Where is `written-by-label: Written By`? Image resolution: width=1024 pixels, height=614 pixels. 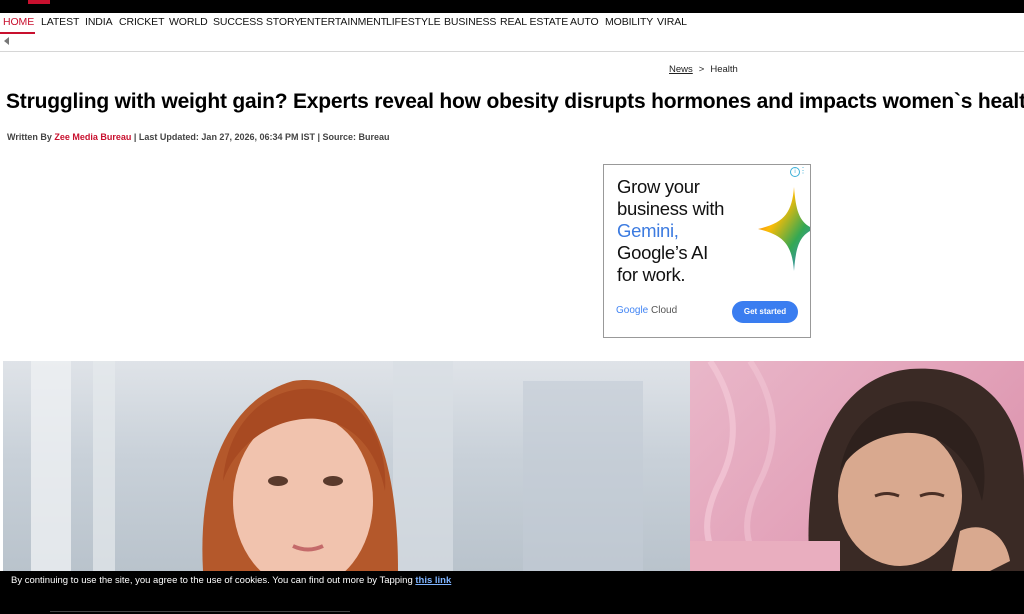 written-by-label: Written By is located at coordinates (29, 137).